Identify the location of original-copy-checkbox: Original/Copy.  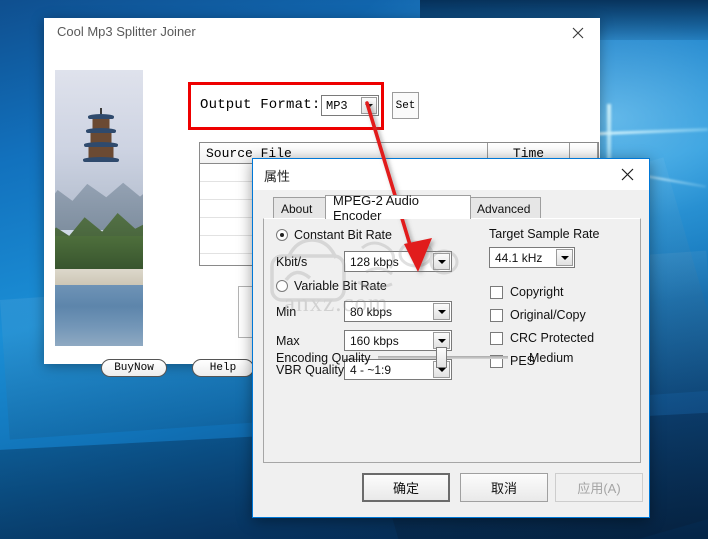
(538, 315).